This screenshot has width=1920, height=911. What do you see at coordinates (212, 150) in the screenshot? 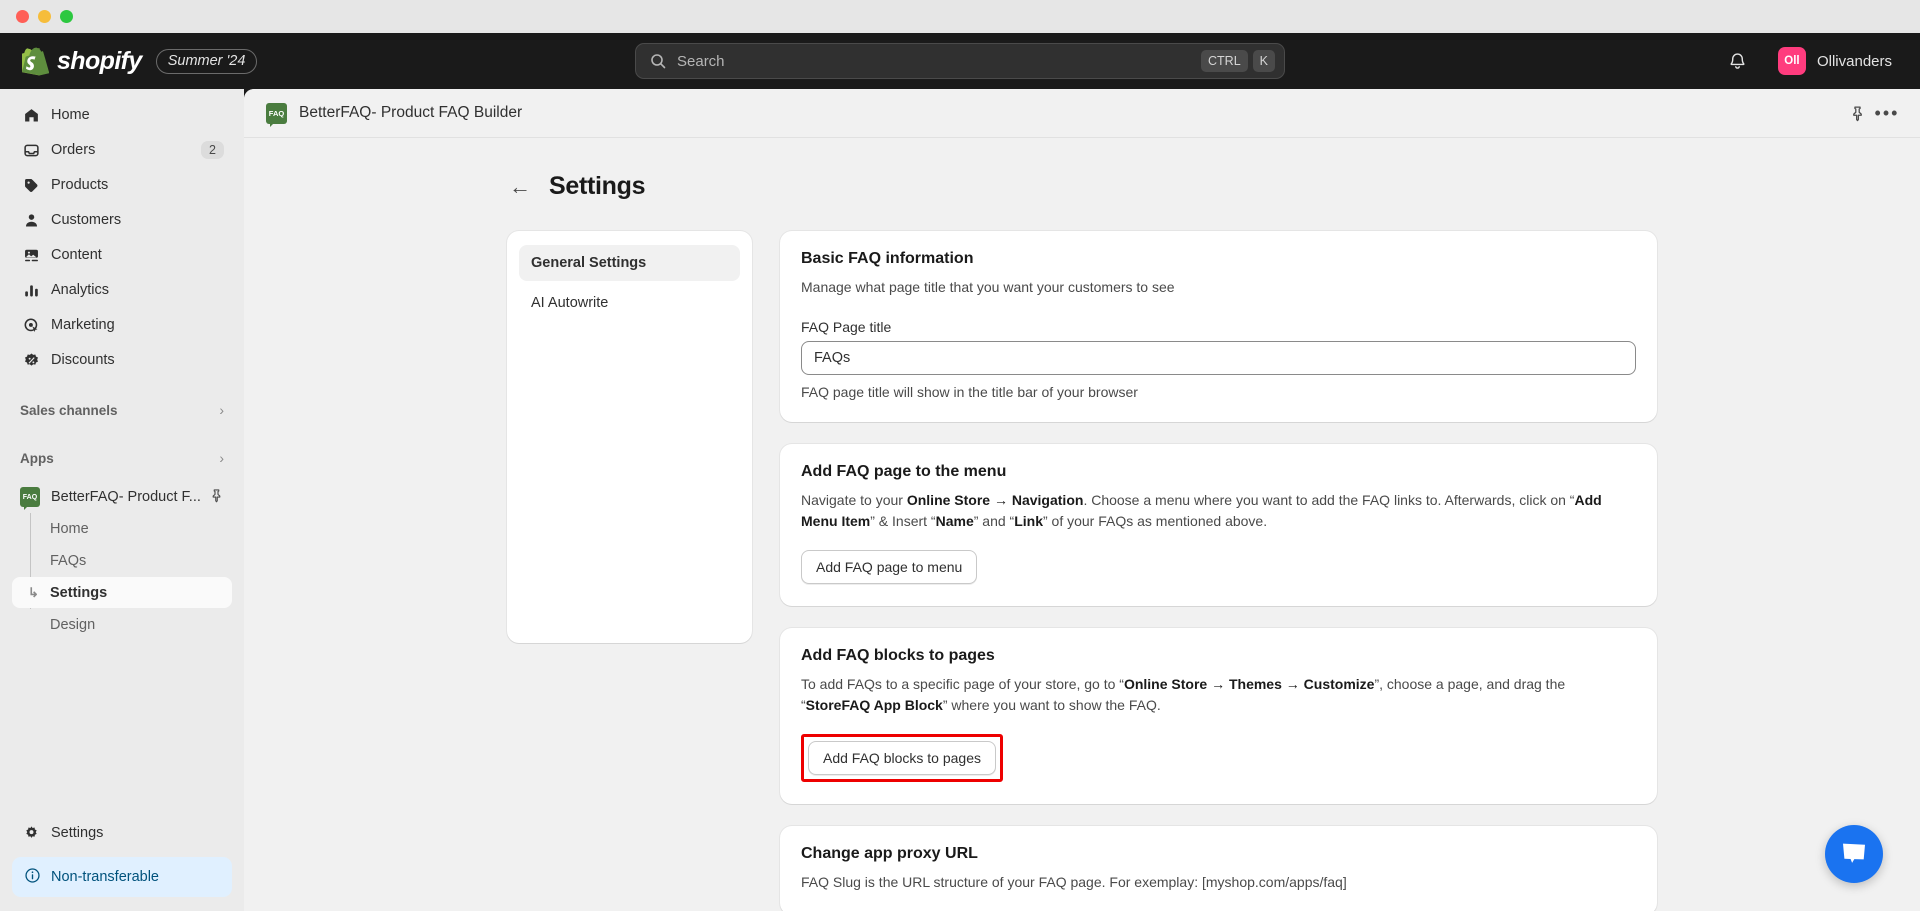
I see `orders-count-badge: 2` at bounding box center [212, 150].